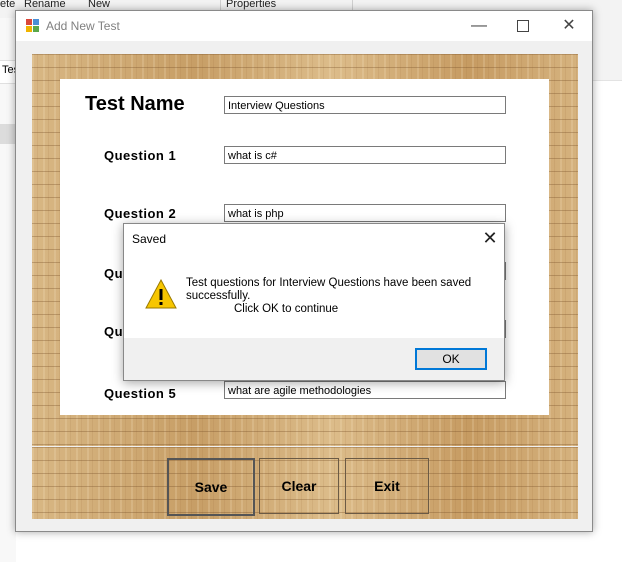 The image size is (622, 562). I want to click on ok-button: OK, so click(451, 359).